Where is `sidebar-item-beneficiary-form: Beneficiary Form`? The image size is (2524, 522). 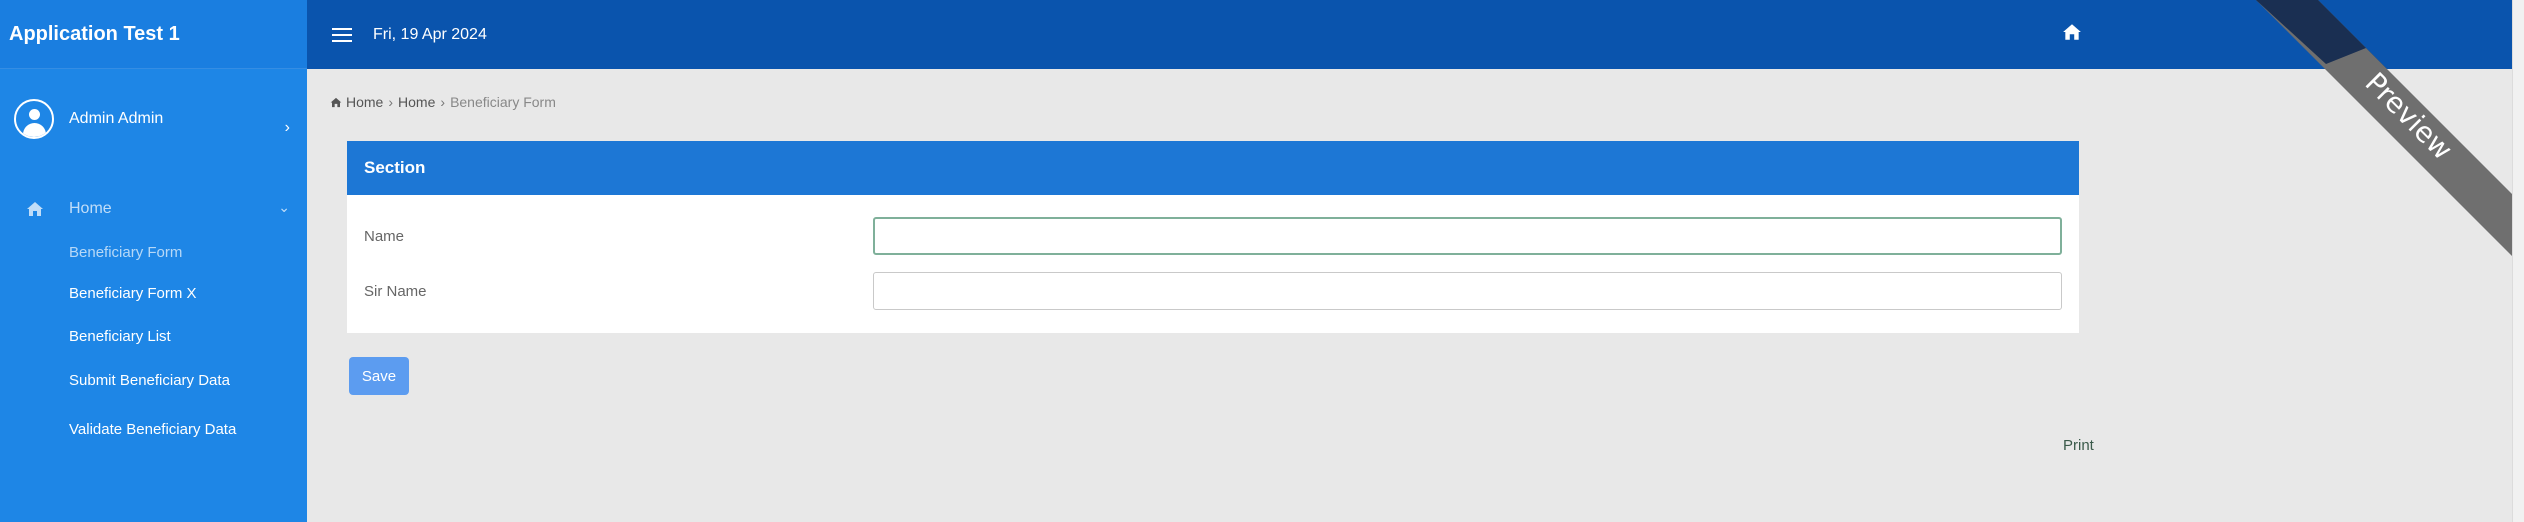 sidebar-item-beneficiary-form: Beneficiary Form is located at coordinates (153, 252).